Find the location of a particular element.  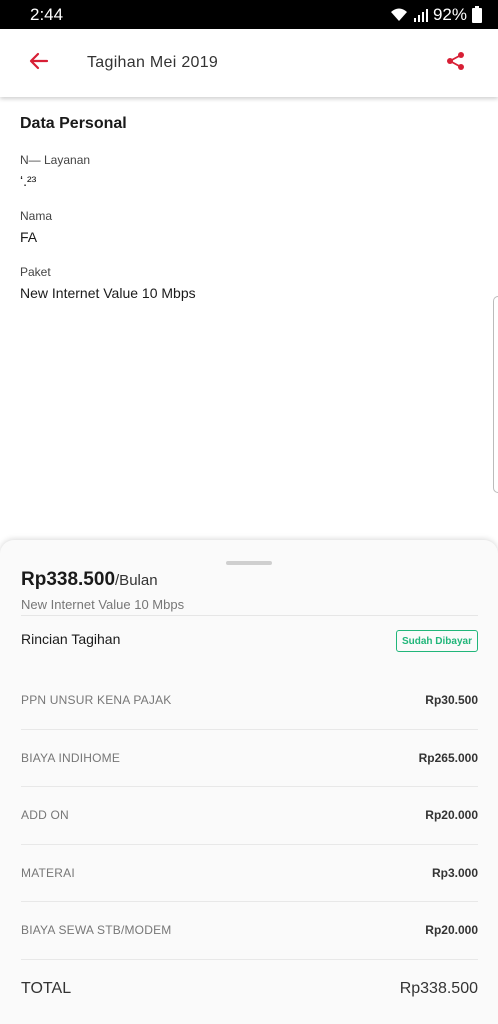

price-amount: Rp338.500 is located at coordinates (68, 579).